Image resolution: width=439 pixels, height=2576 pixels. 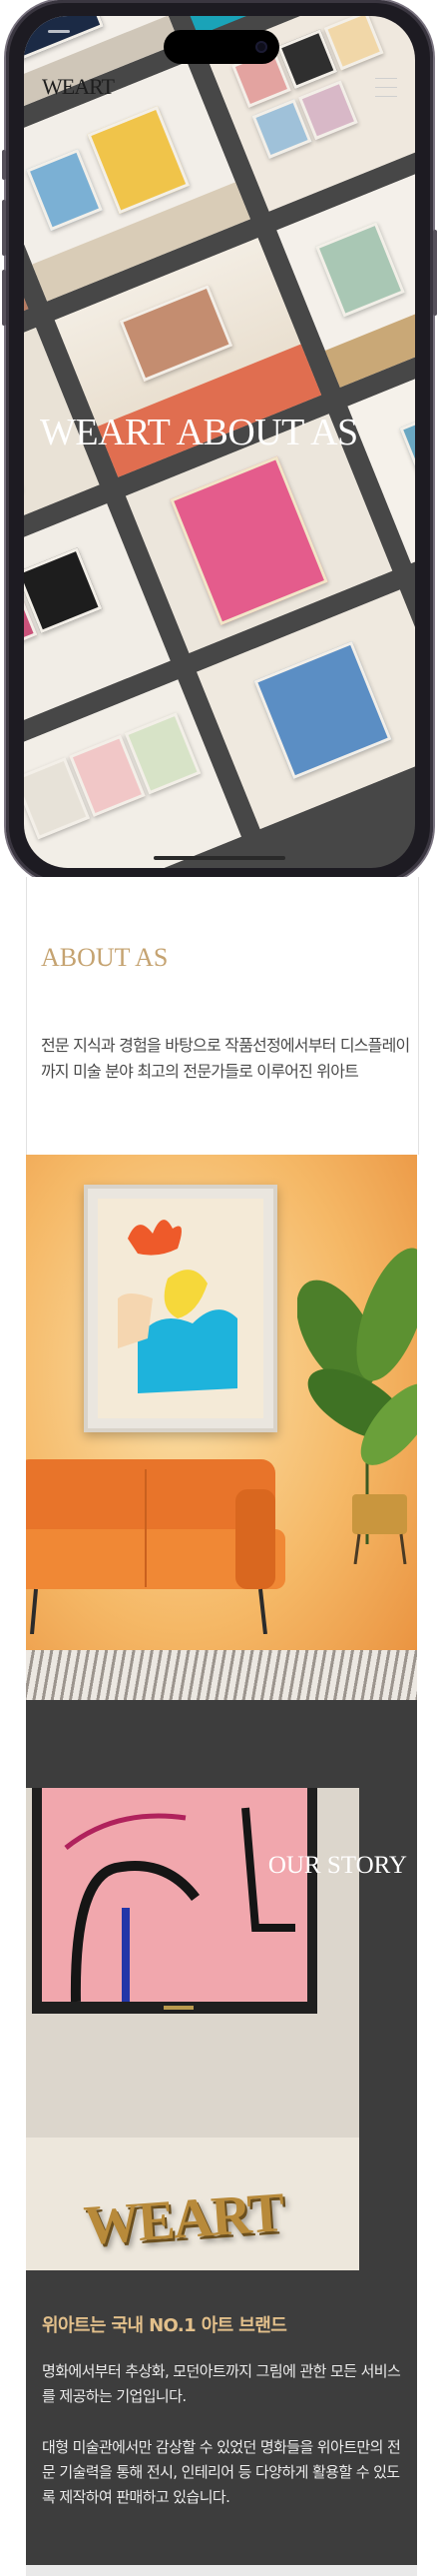 What do you see at coordinates (4, 298) in the screenshot?
I see `volume-down-button` at bounding box center [4, 298].